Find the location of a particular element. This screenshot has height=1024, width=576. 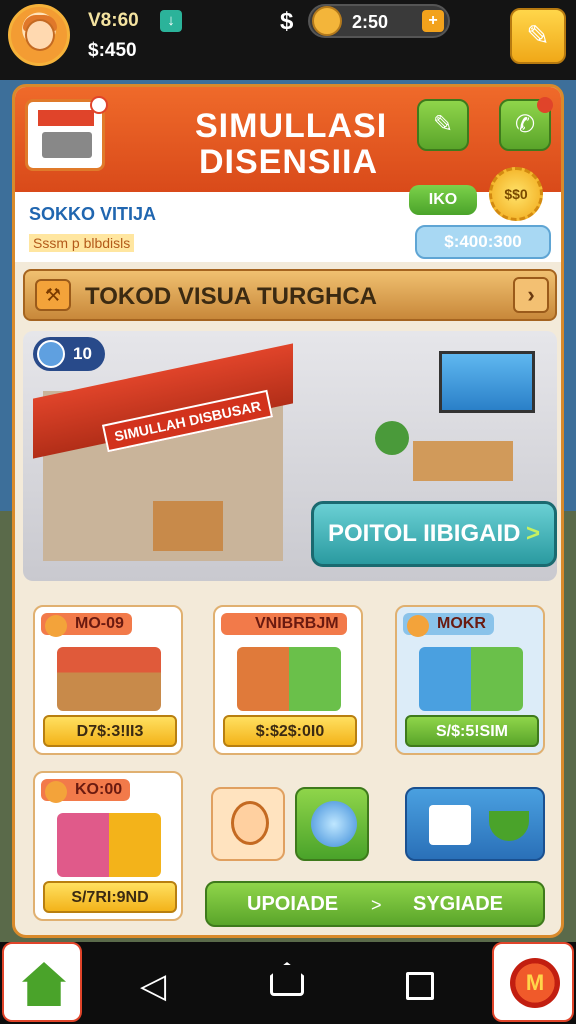

player-avatar is located at coordinates (39, 35).